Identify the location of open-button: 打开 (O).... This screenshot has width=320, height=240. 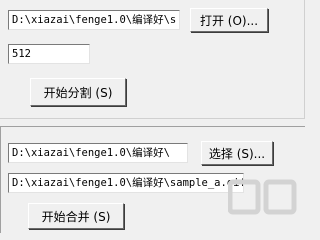
(229, 20).